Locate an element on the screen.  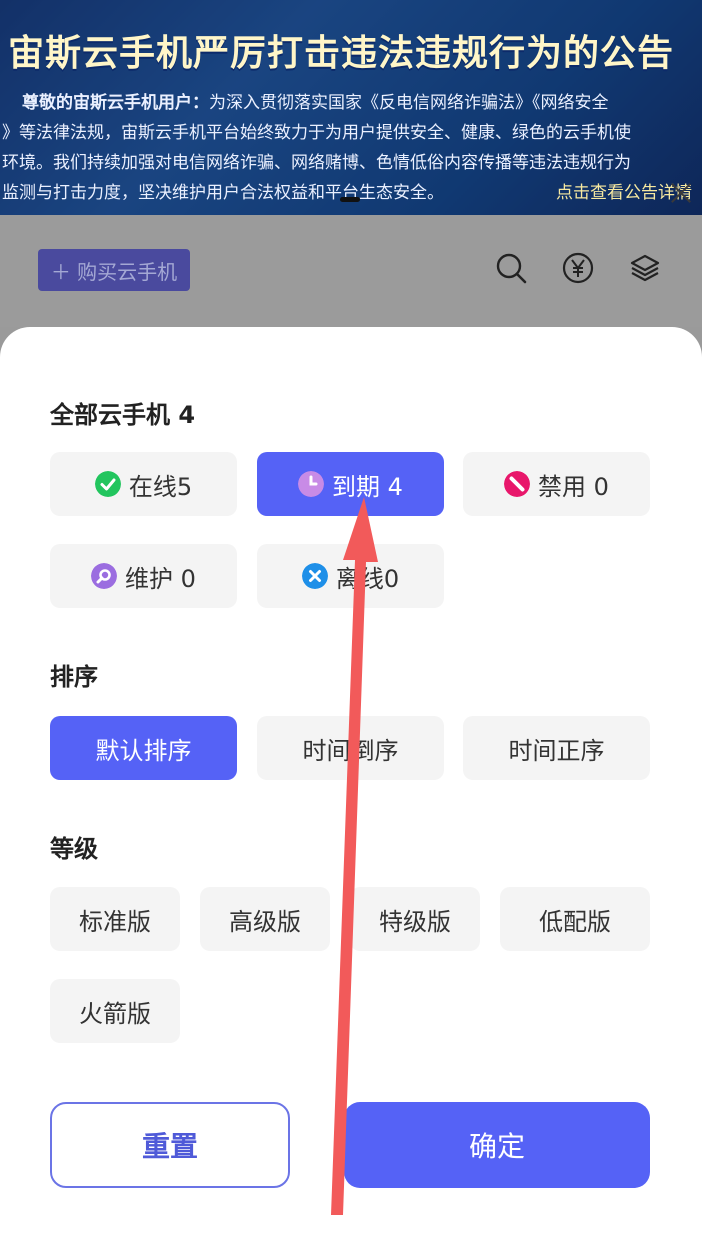
level-chip-premium: 特级版 is located at coordinates (415, 919).